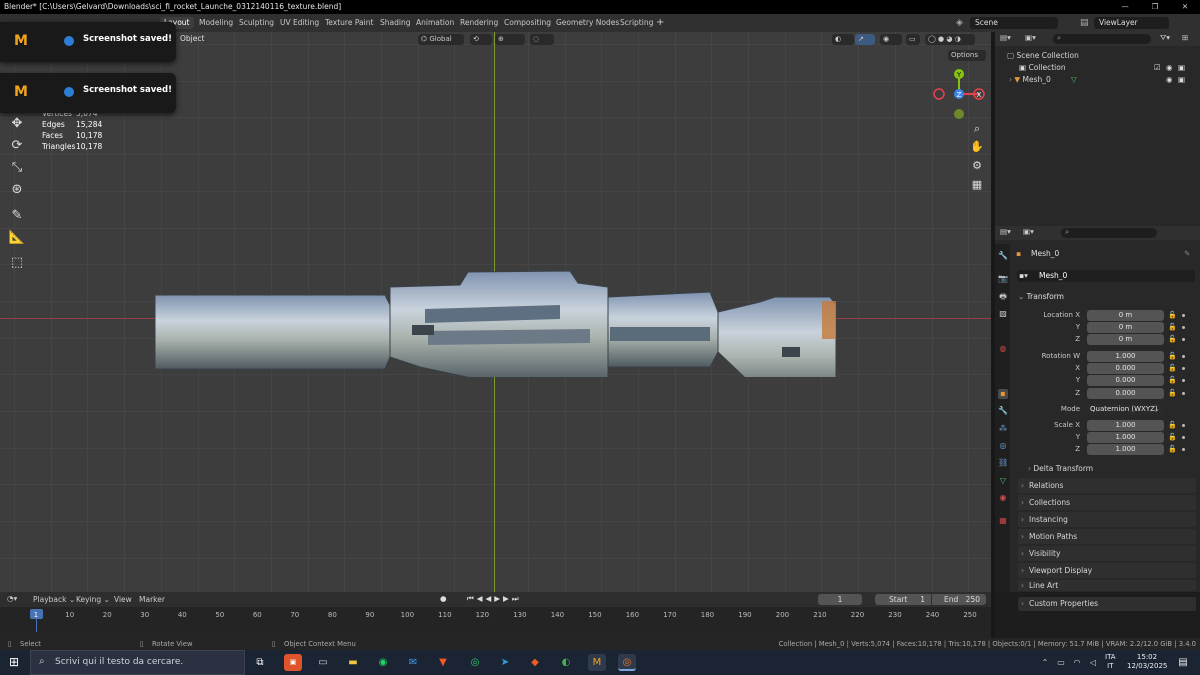 The image size is (1200, 675). I want to click on rotation-w-field: 1.000, so click(1125, 356).